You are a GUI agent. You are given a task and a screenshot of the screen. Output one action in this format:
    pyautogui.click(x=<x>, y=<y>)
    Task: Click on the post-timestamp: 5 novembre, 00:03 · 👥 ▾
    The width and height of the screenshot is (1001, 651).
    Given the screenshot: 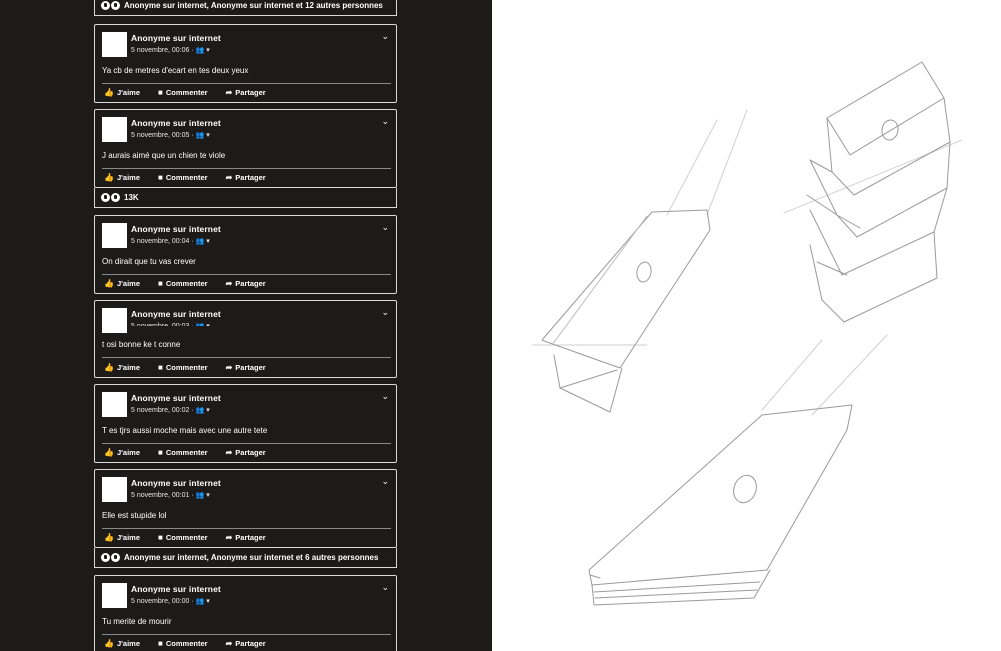 What is the action you would take?
    pyautogui.click(x=170, y=324)
    